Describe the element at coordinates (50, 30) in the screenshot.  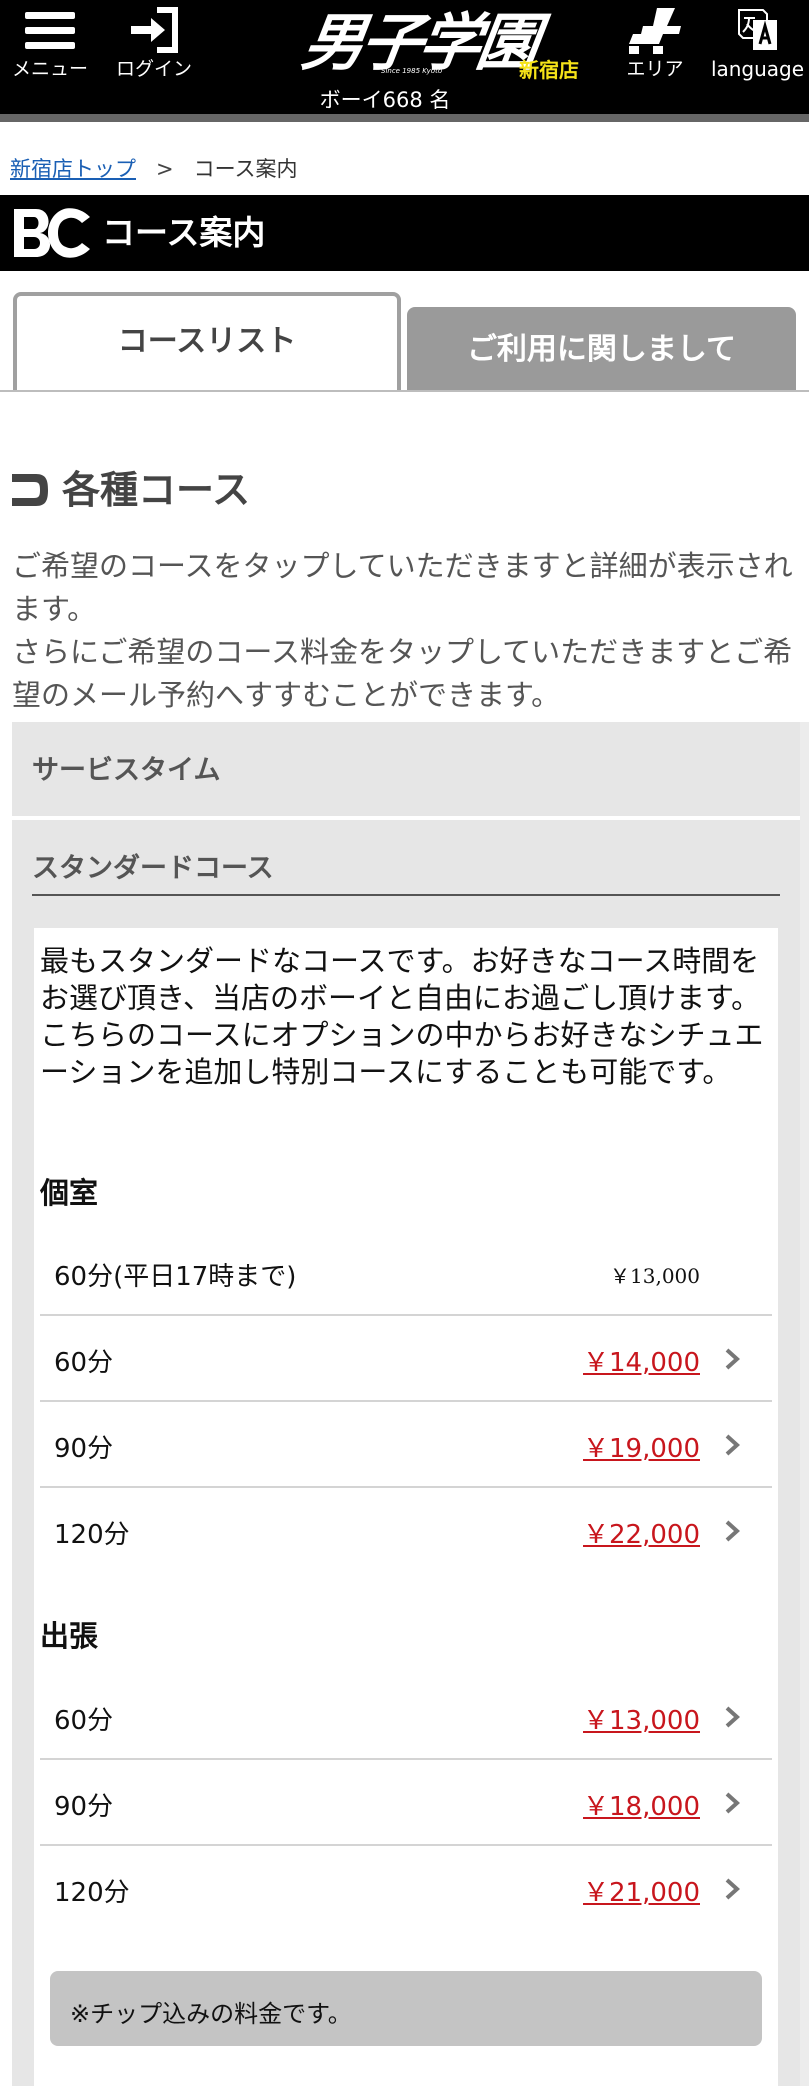
I see `hamburger-menu-icon` at that location.